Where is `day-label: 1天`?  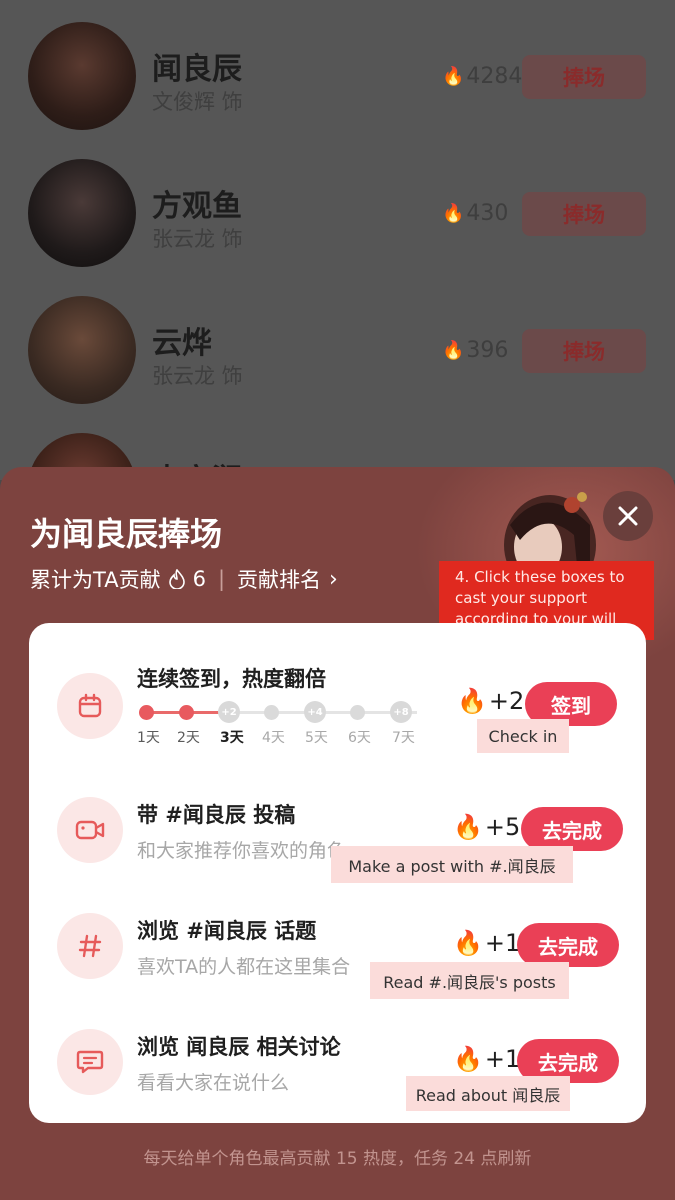
day-label: 1天 is located at coordinates (148, 738).